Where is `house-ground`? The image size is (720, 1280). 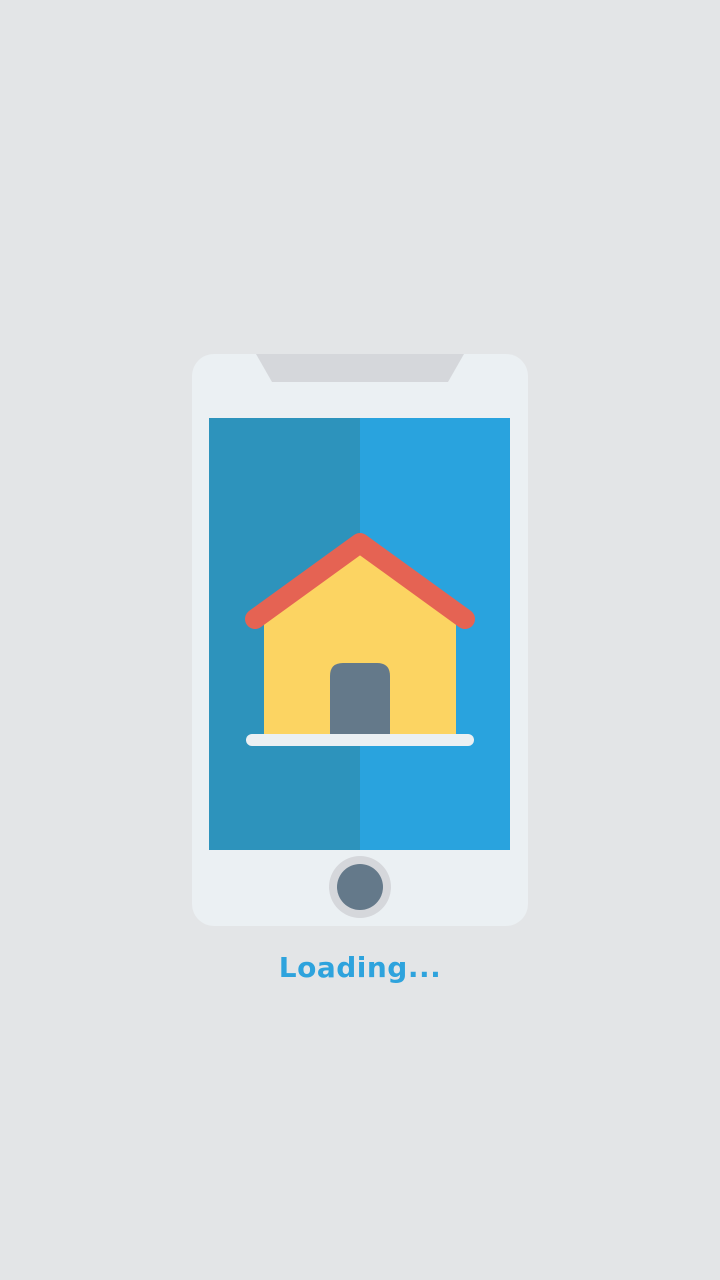 house-ground is located at coordinates (360, 740).